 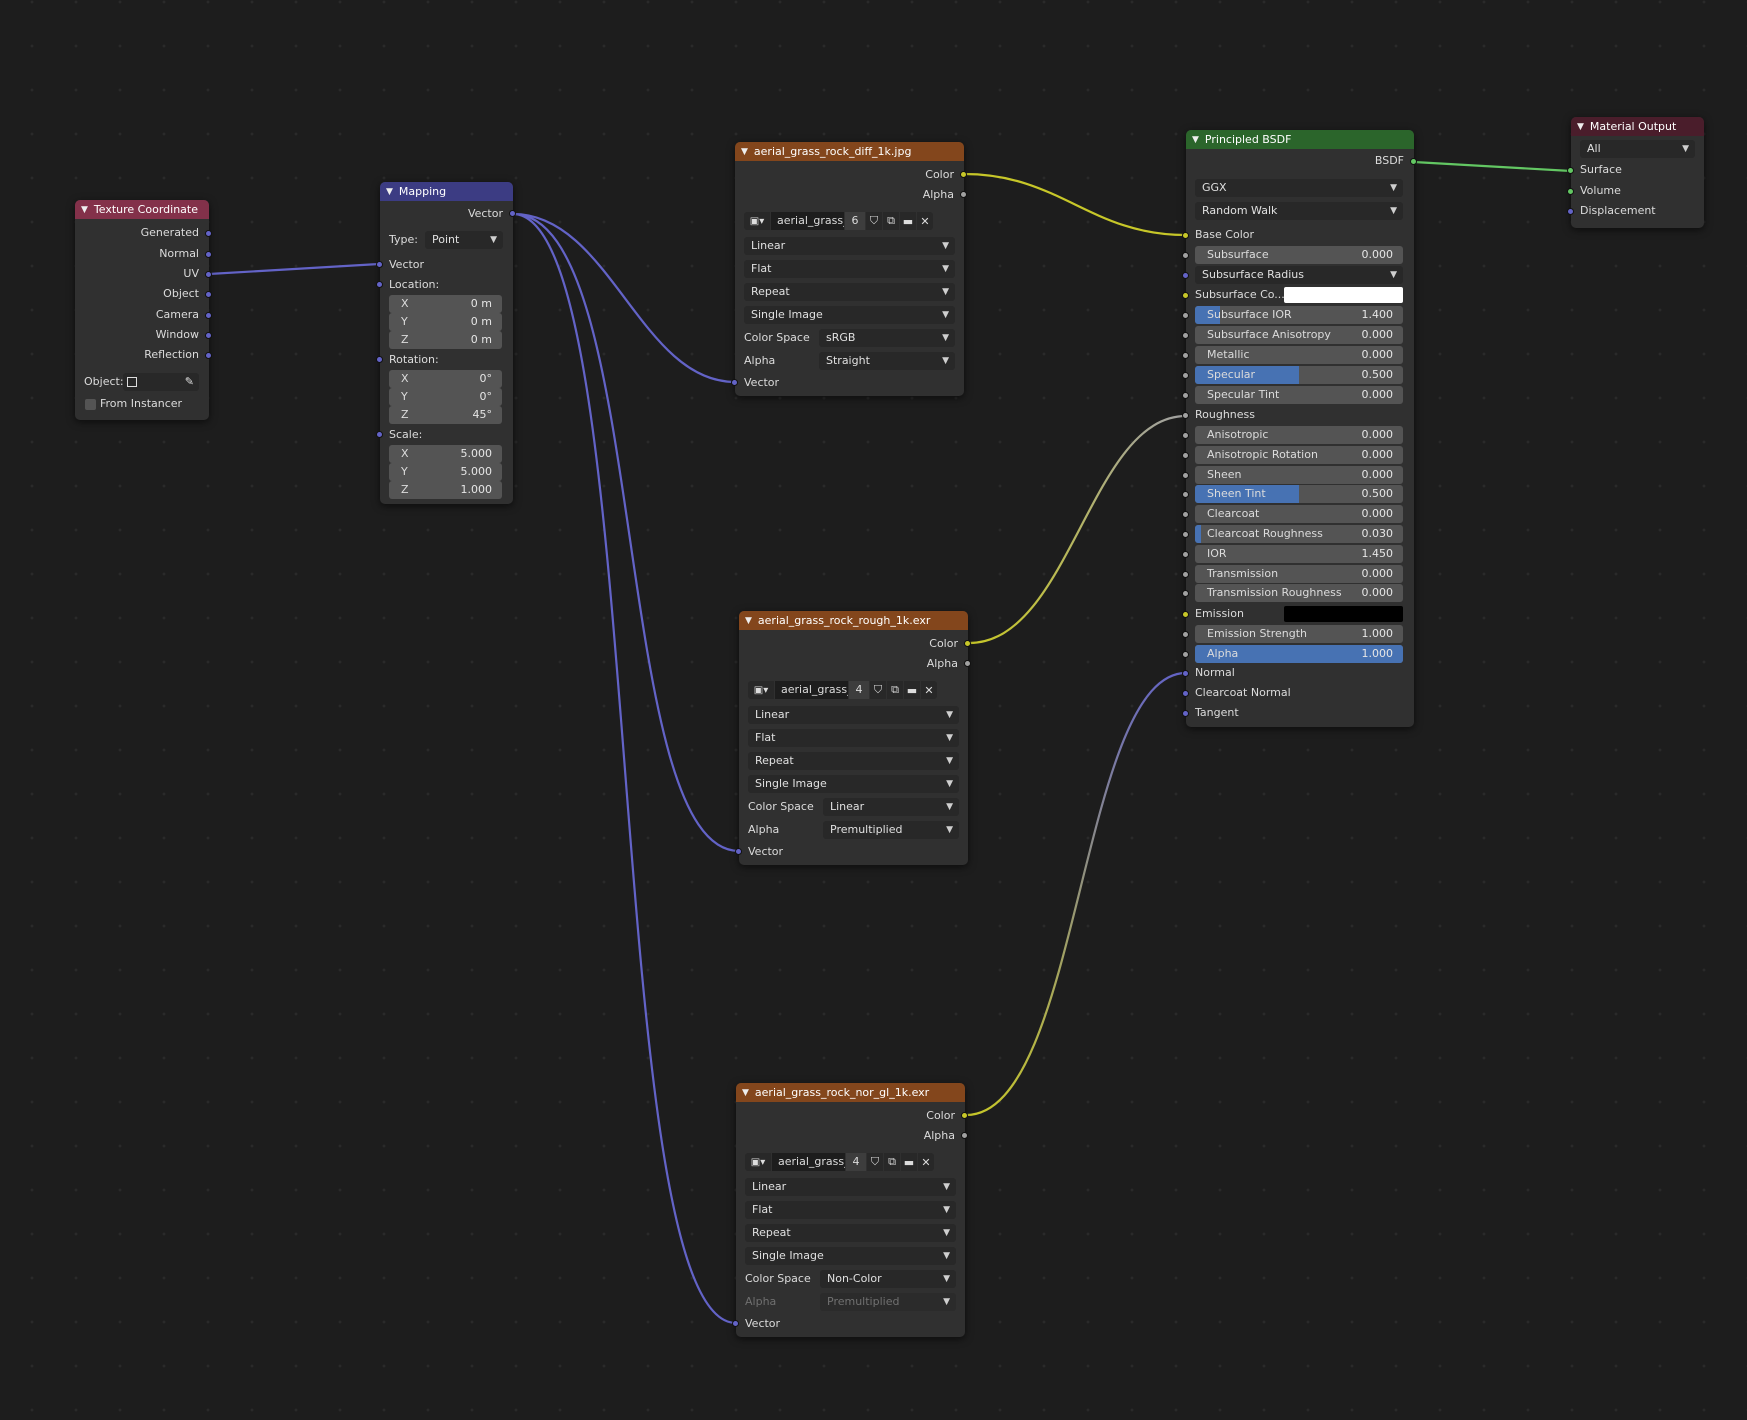 What do you see at coordinates (1299, 335) in the screenshot?
I see `subsurface-anisotropy-slider: Subsurface Anisotropy 0.000` at bounding box center [1299, 335].